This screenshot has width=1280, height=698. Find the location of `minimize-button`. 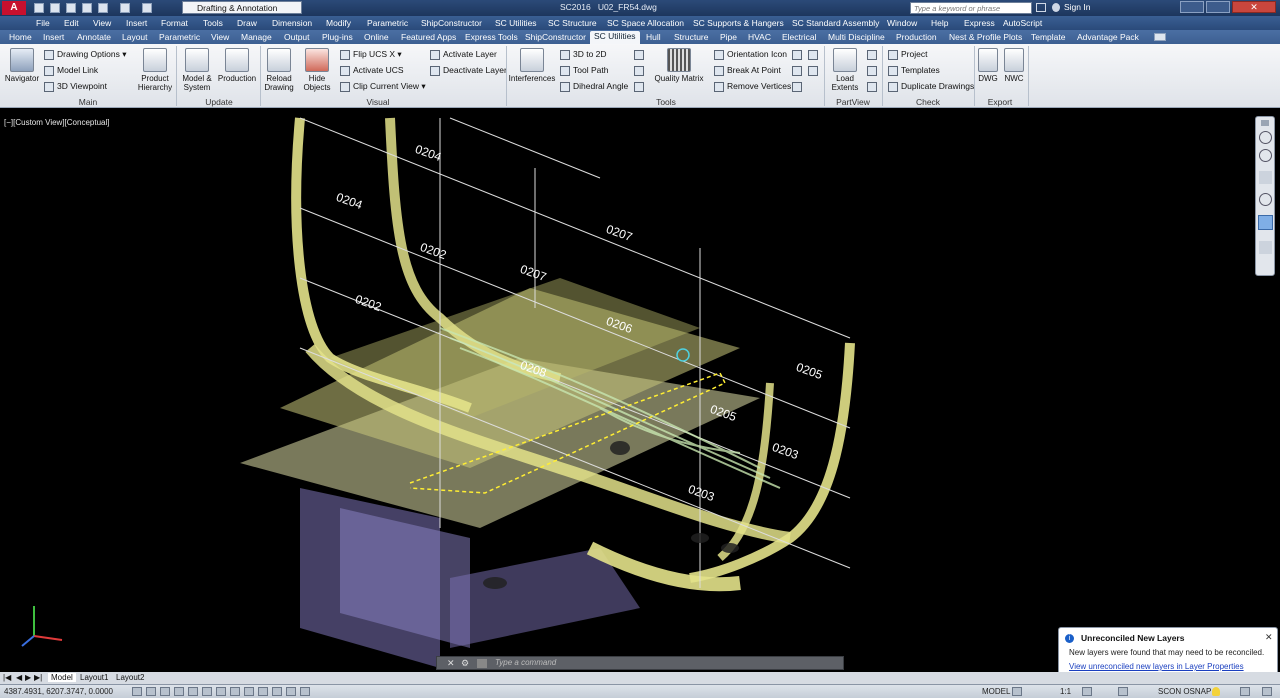

minimize-button is located at coordinates (1192, 7).